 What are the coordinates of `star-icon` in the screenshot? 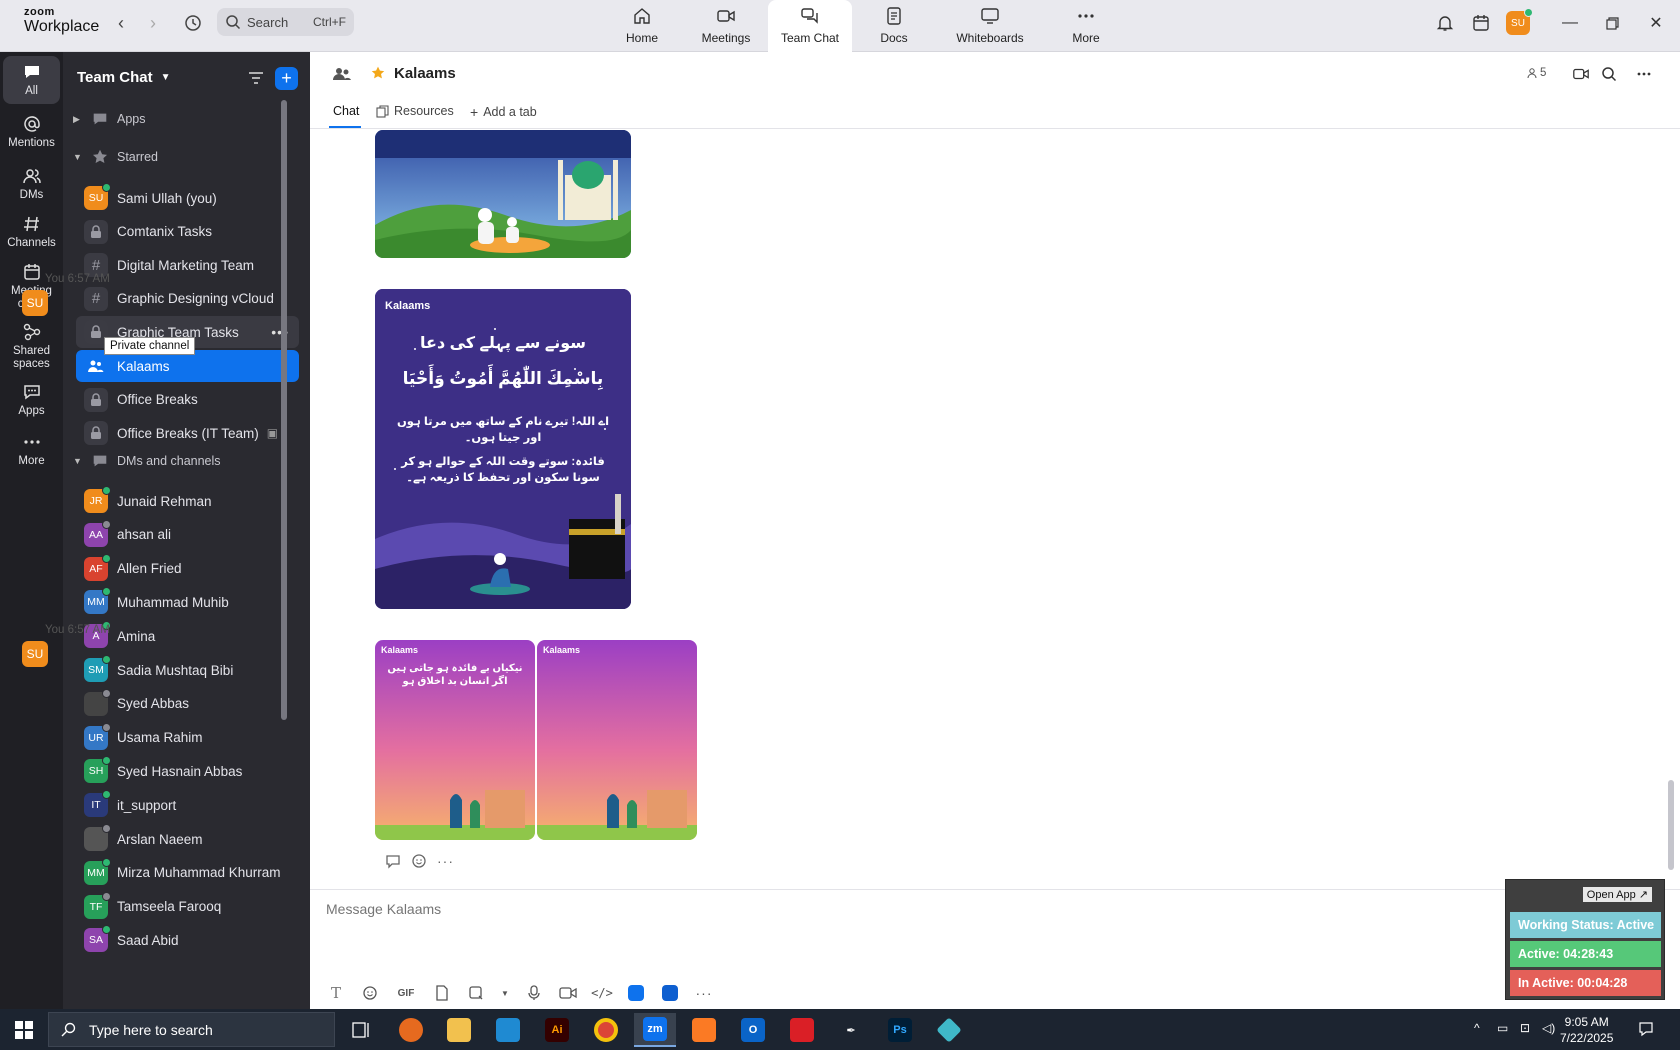 It's located at (378, 73).